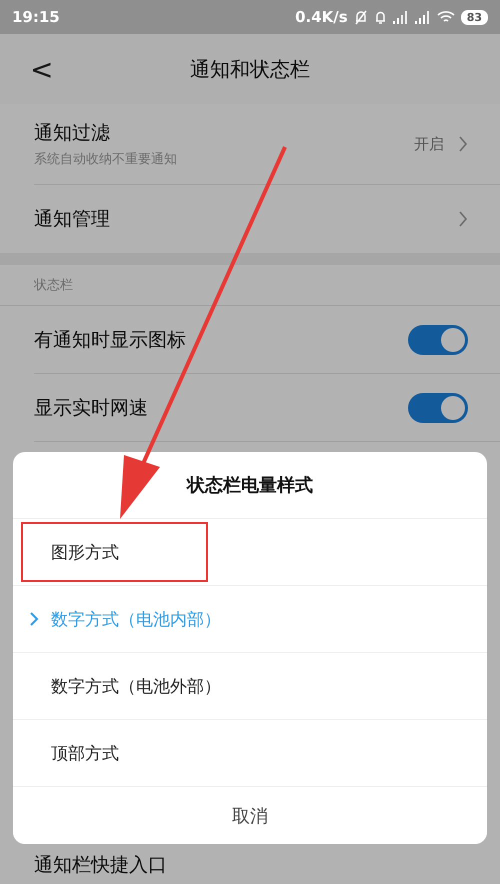  Describe the element at coordinates (53, 285) in the screenshot. I see `section-heading: 状态栏` at that location.